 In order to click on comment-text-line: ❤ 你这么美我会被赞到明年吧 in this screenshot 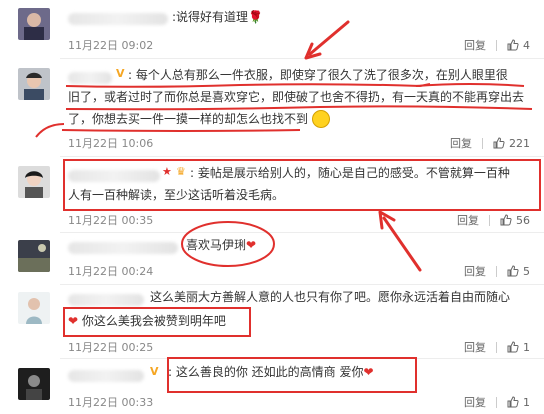, I will do `click(147, 321)`.